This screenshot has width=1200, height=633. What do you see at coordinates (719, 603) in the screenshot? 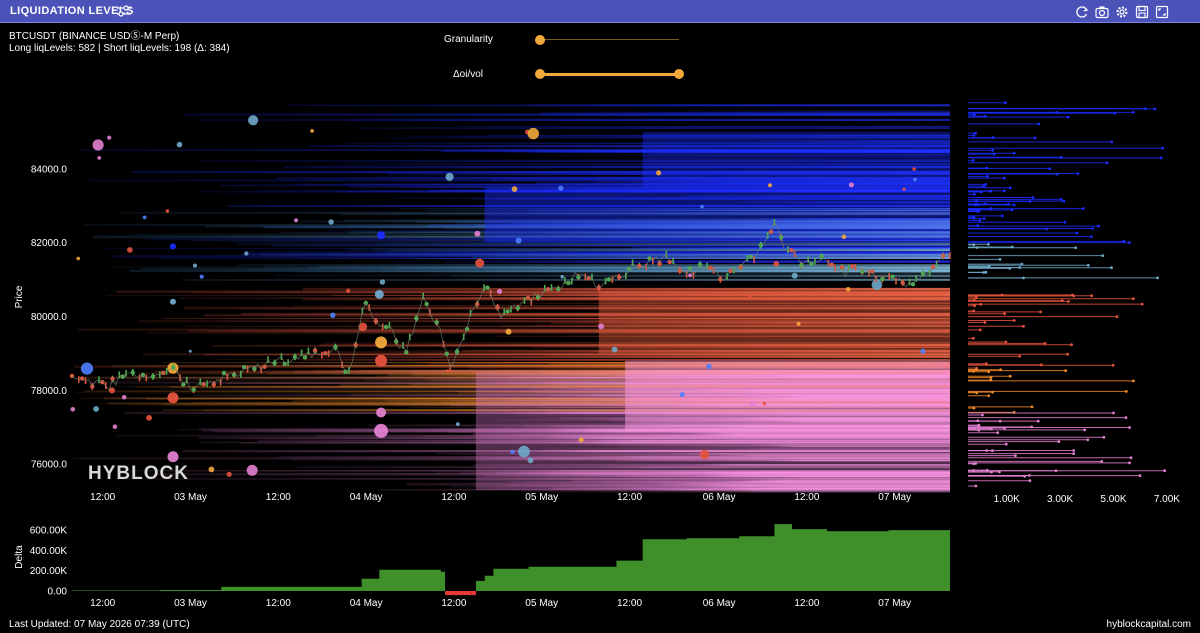
I see `delta-time-tick-label: 06 May` at bounding box center [719, 603].